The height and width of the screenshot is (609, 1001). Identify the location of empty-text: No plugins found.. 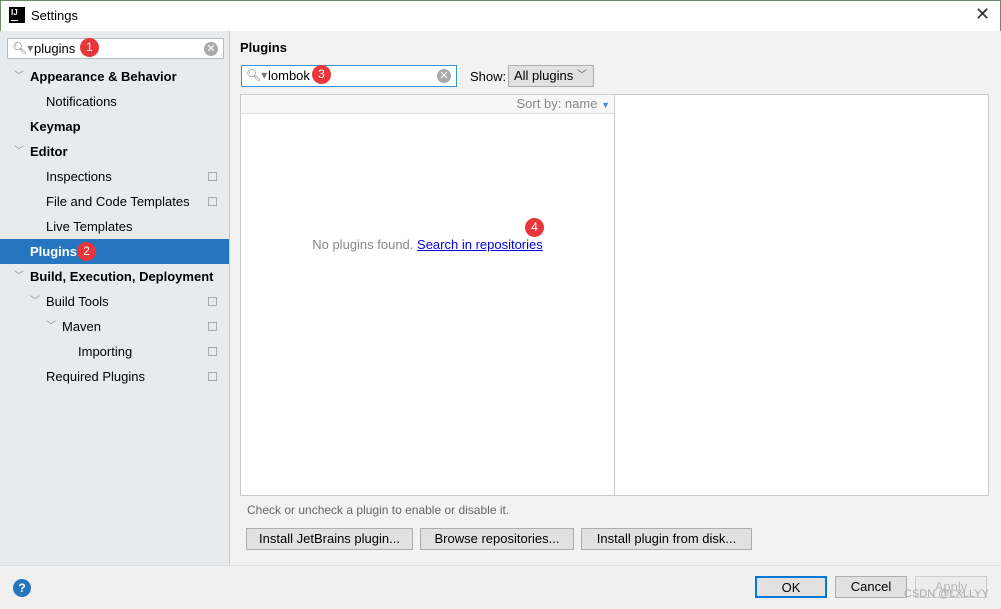
(363, 244).